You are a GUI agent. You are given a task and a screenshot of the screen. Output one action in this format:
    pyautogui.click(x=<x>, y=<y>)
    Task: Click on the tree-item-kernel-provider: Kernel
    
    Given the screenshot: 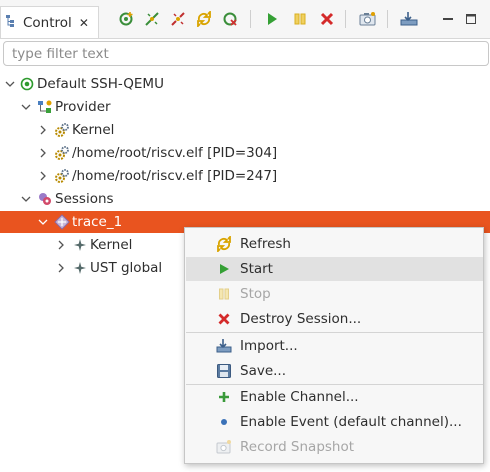 What is the action you would take?
    pyautogui.click(x=245, y=130)
    